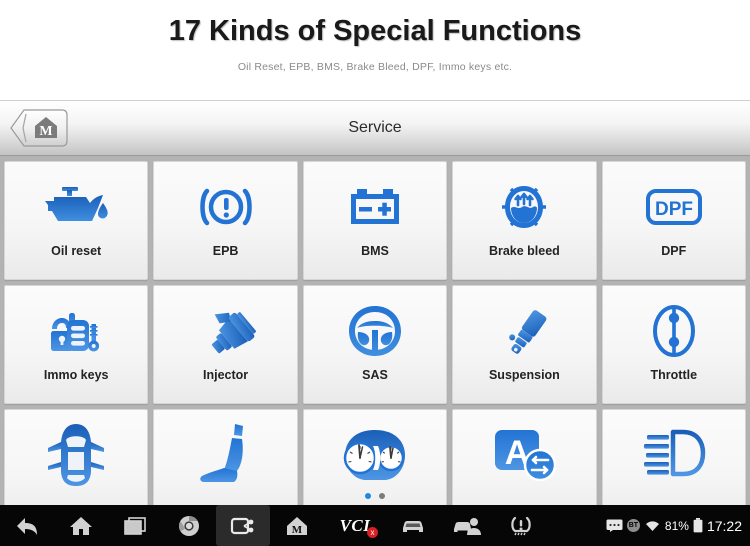  What do you see at coordinates (76, 455) in the screenshot?
I see `car-top-view-icon` at bounding box center [76, 455].